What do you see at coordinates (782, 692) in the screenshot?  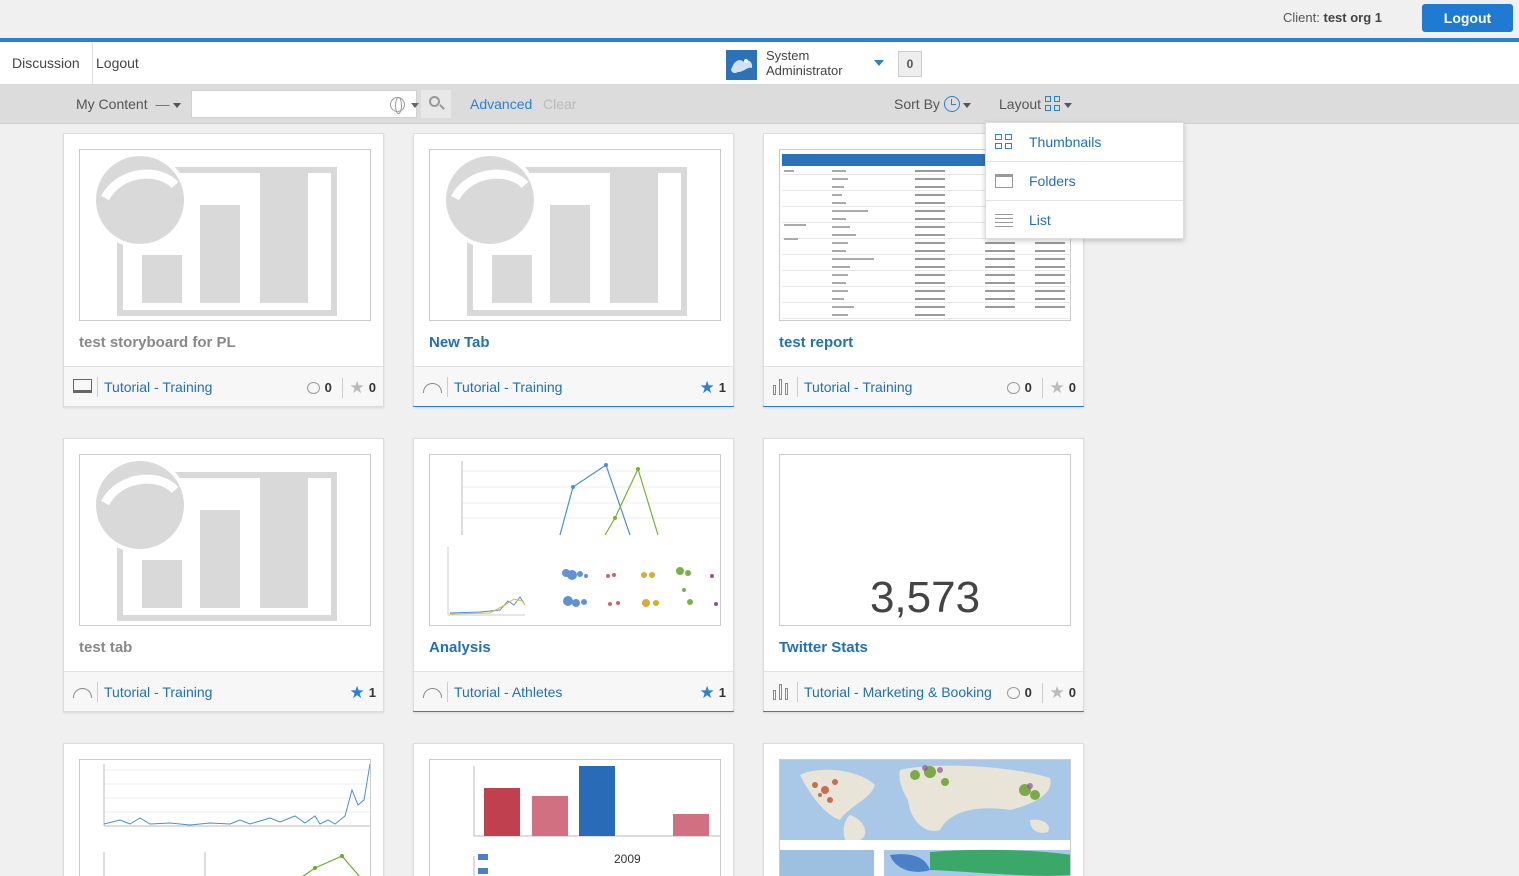 I see `report-bars-icon` at bounding box center [782, 692].